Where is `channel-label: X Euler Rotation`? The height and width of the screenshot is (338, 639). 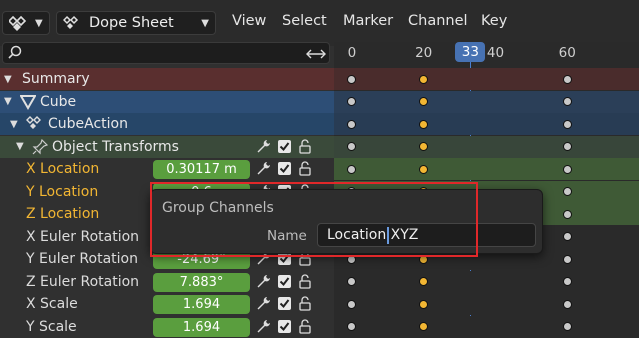 channel-label: X Euler Rotation is located at coordinates (83, 236).